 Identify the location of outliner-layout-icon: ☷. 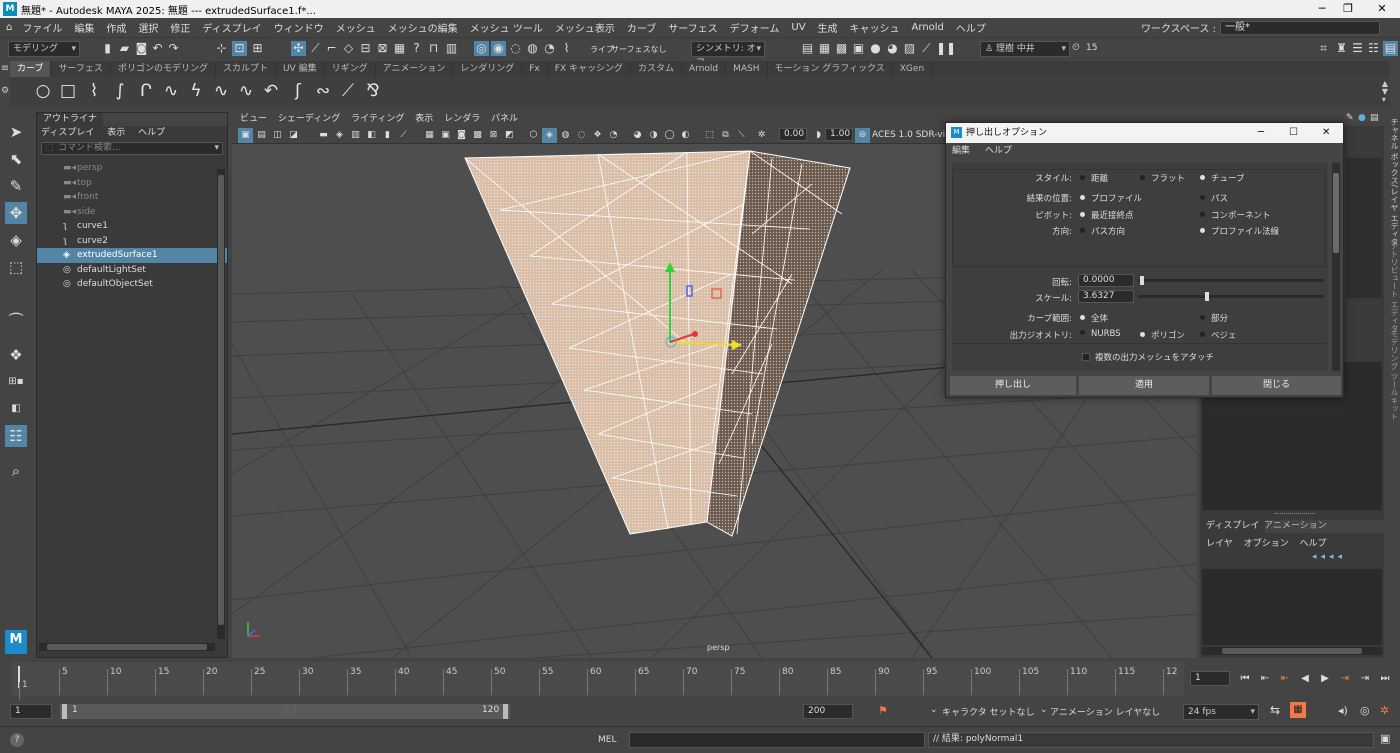
(16, 436).